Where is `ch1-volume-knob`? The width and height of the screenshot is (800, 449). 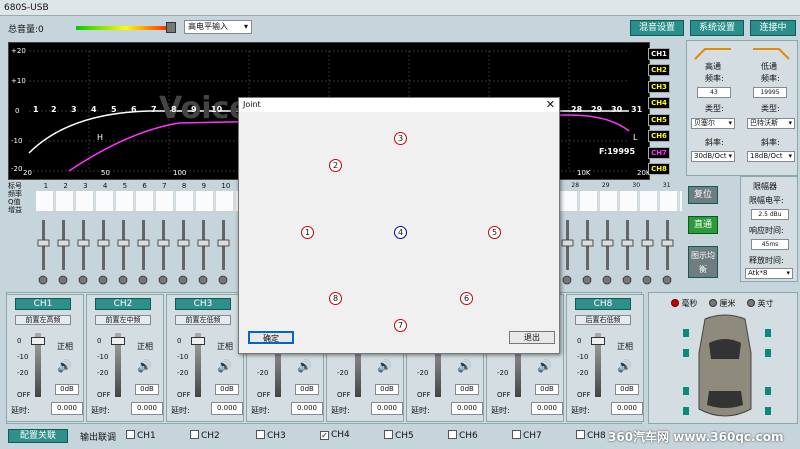
ch1-volume-knob is located at coordinates (38, 341).